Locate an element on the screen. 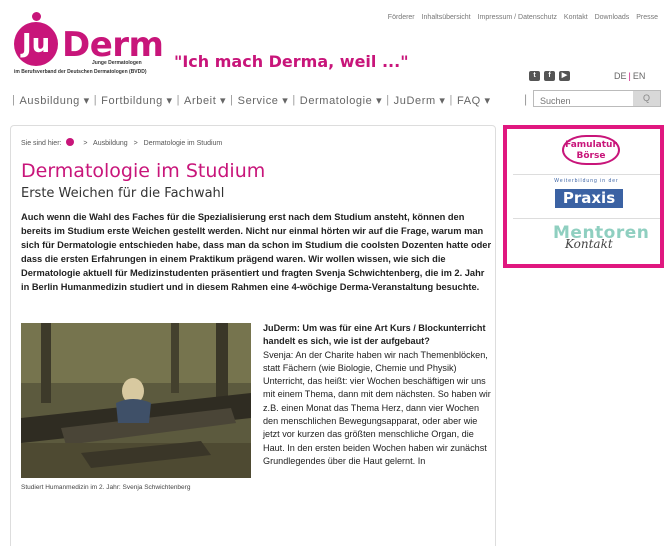 This screenshot has height=546, width=664. praxis-slot: Weiterbildung in der Praxis is located at coordinates (586, 197).